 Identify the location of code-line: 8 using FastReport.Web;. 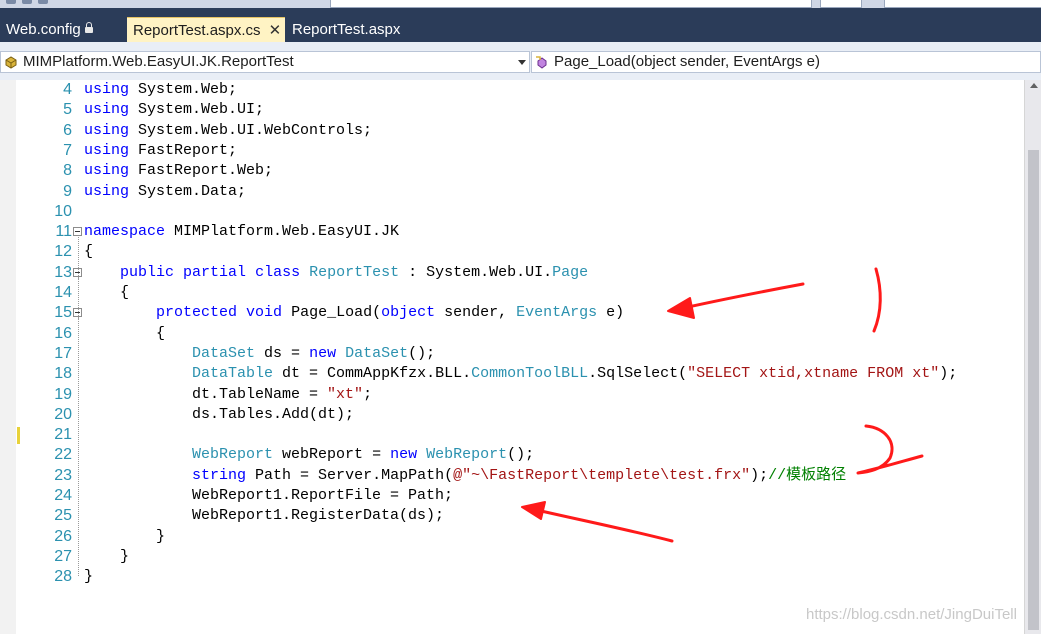
(510, 171).